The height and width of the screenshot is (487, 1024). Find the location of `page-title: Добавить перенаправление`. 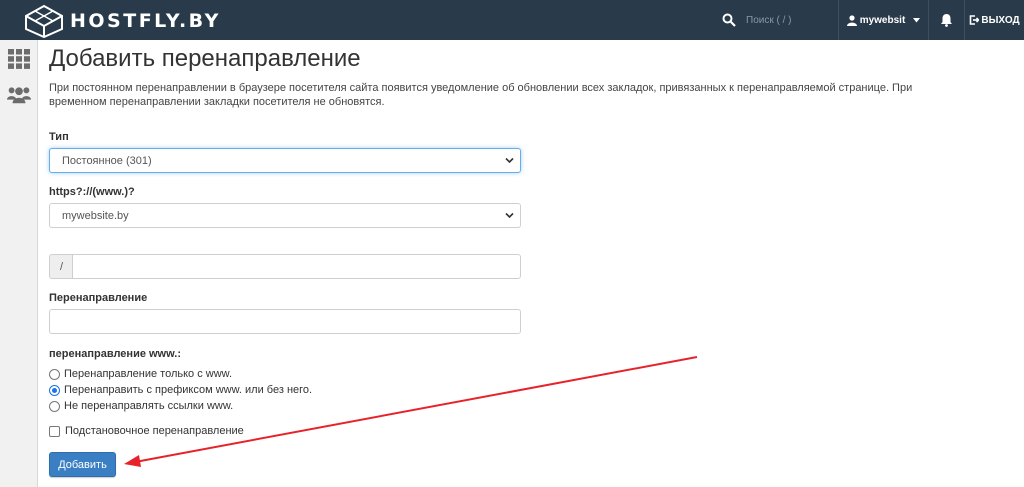

page-title: Добавить перенаправление is located at coordinates (205, 58).